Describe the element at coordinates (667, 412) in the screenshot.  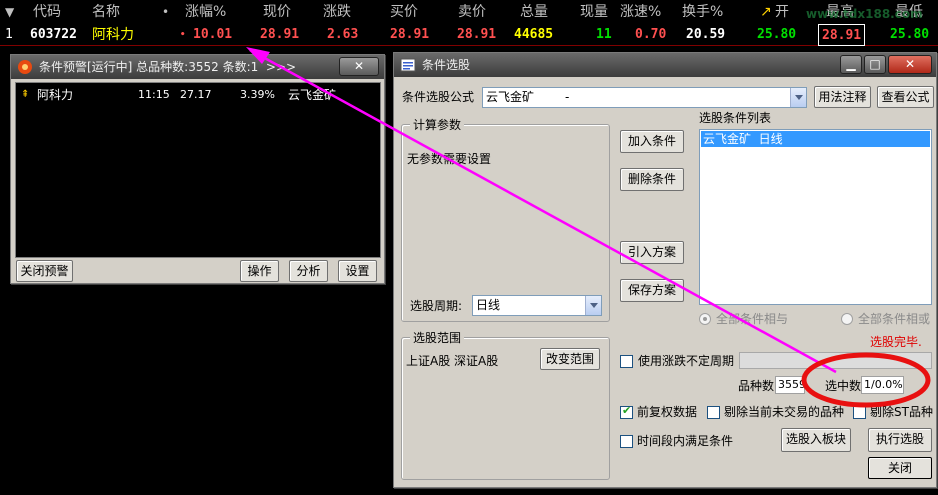
I see `pre-adjust-label: 前复权数据` at that location.